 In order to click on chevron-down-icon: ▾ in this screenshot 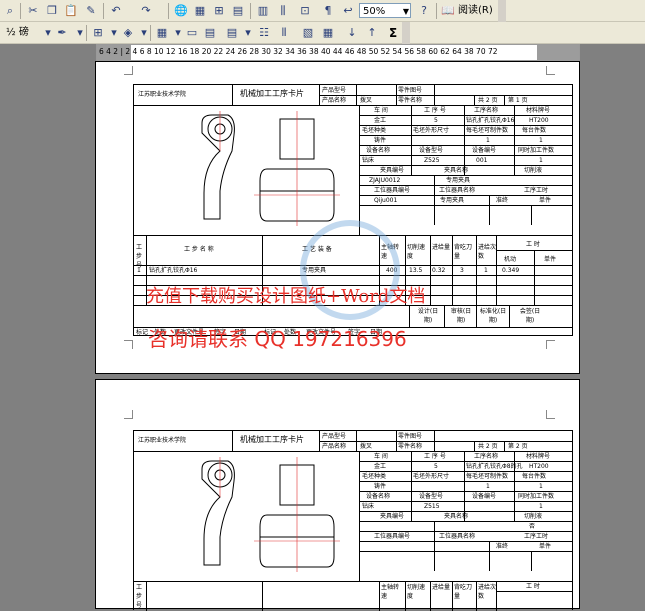, I will do `click(248, 33)`.